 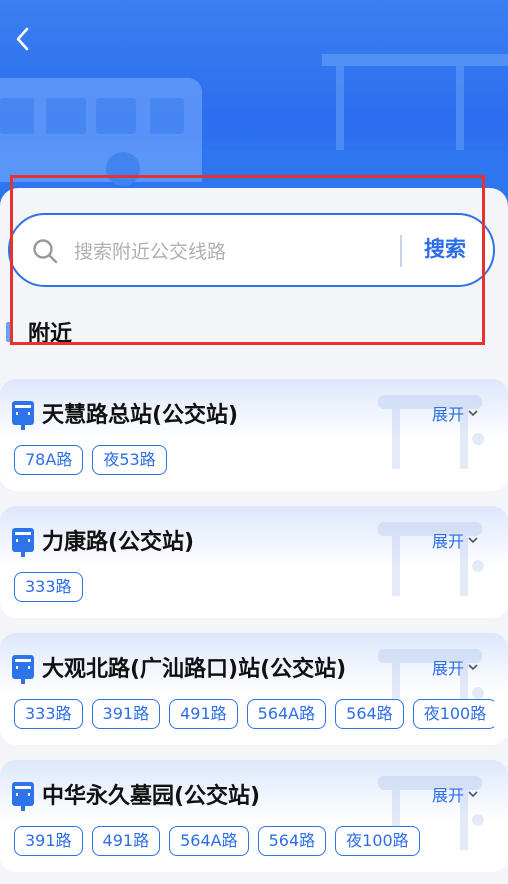 I want to click on search-bar: 搜索, so click(x=251, y=250).